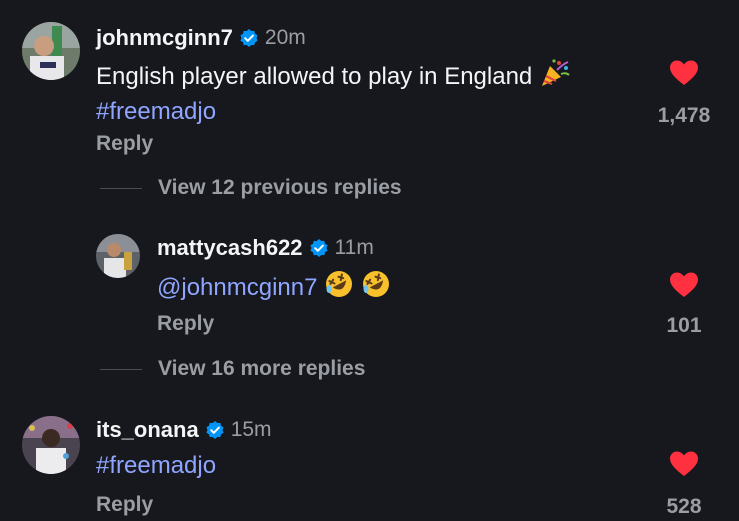 The image size is (739, 521). What do you see at coordinates (261, 369) in the screenshot?
I see `view-more-replies-label: View 16 more replies` at bounding box center [261, 369].